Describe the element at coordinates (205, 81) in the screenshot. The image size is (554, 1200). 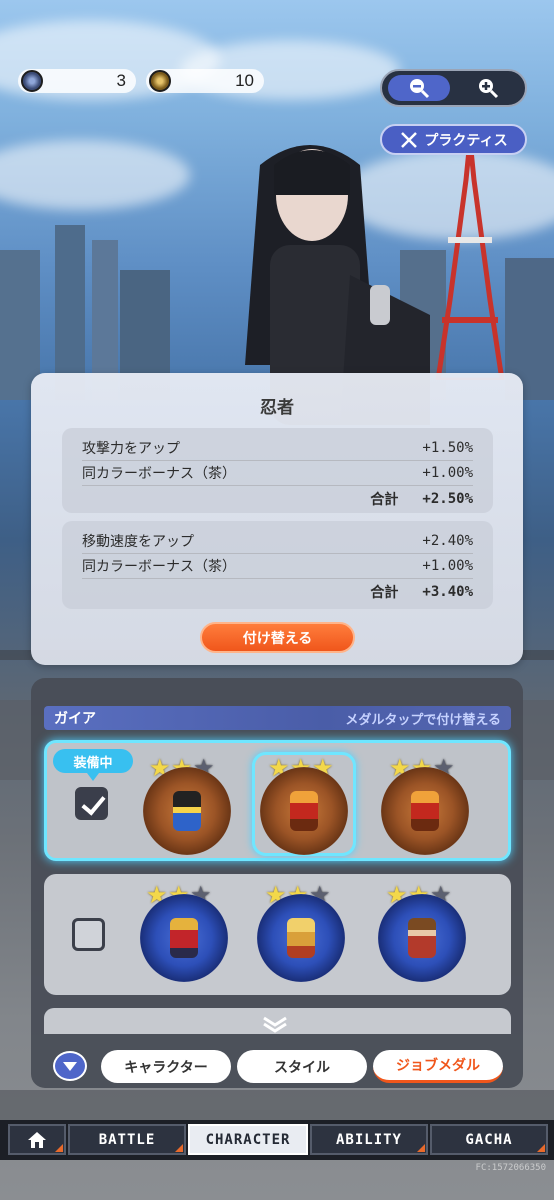
I see `currency-gold: 10` at that location.